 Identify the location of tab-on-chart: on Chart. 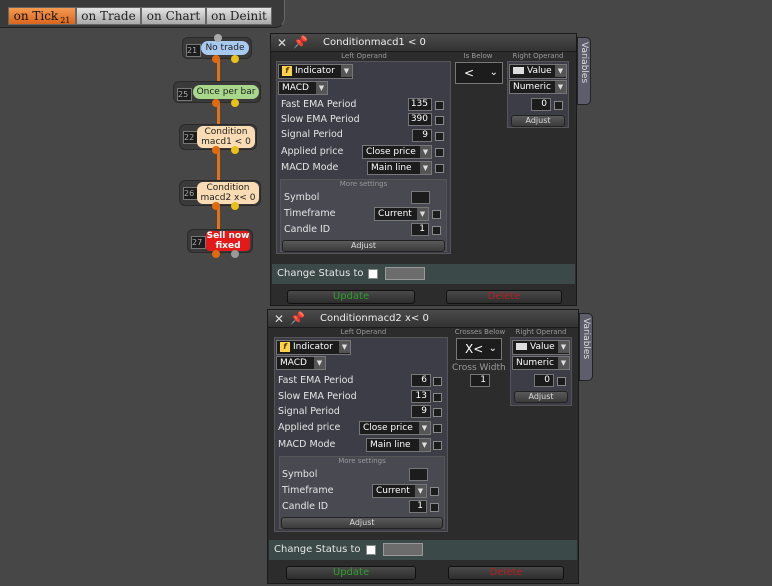
(173, 16).